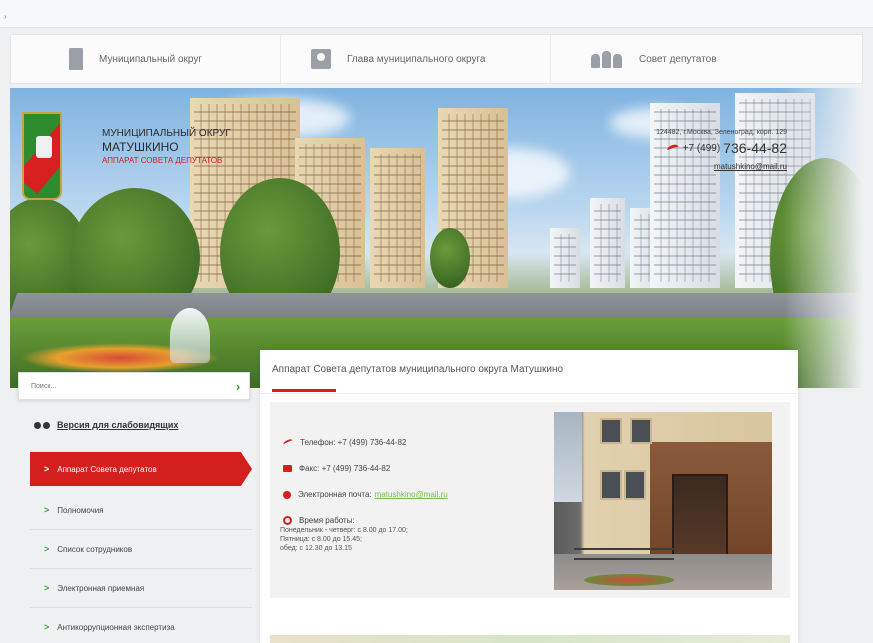 The width and height of the screenshot is (873, 643). I want to click on top-bar-mark: ›, so click(5, 16).